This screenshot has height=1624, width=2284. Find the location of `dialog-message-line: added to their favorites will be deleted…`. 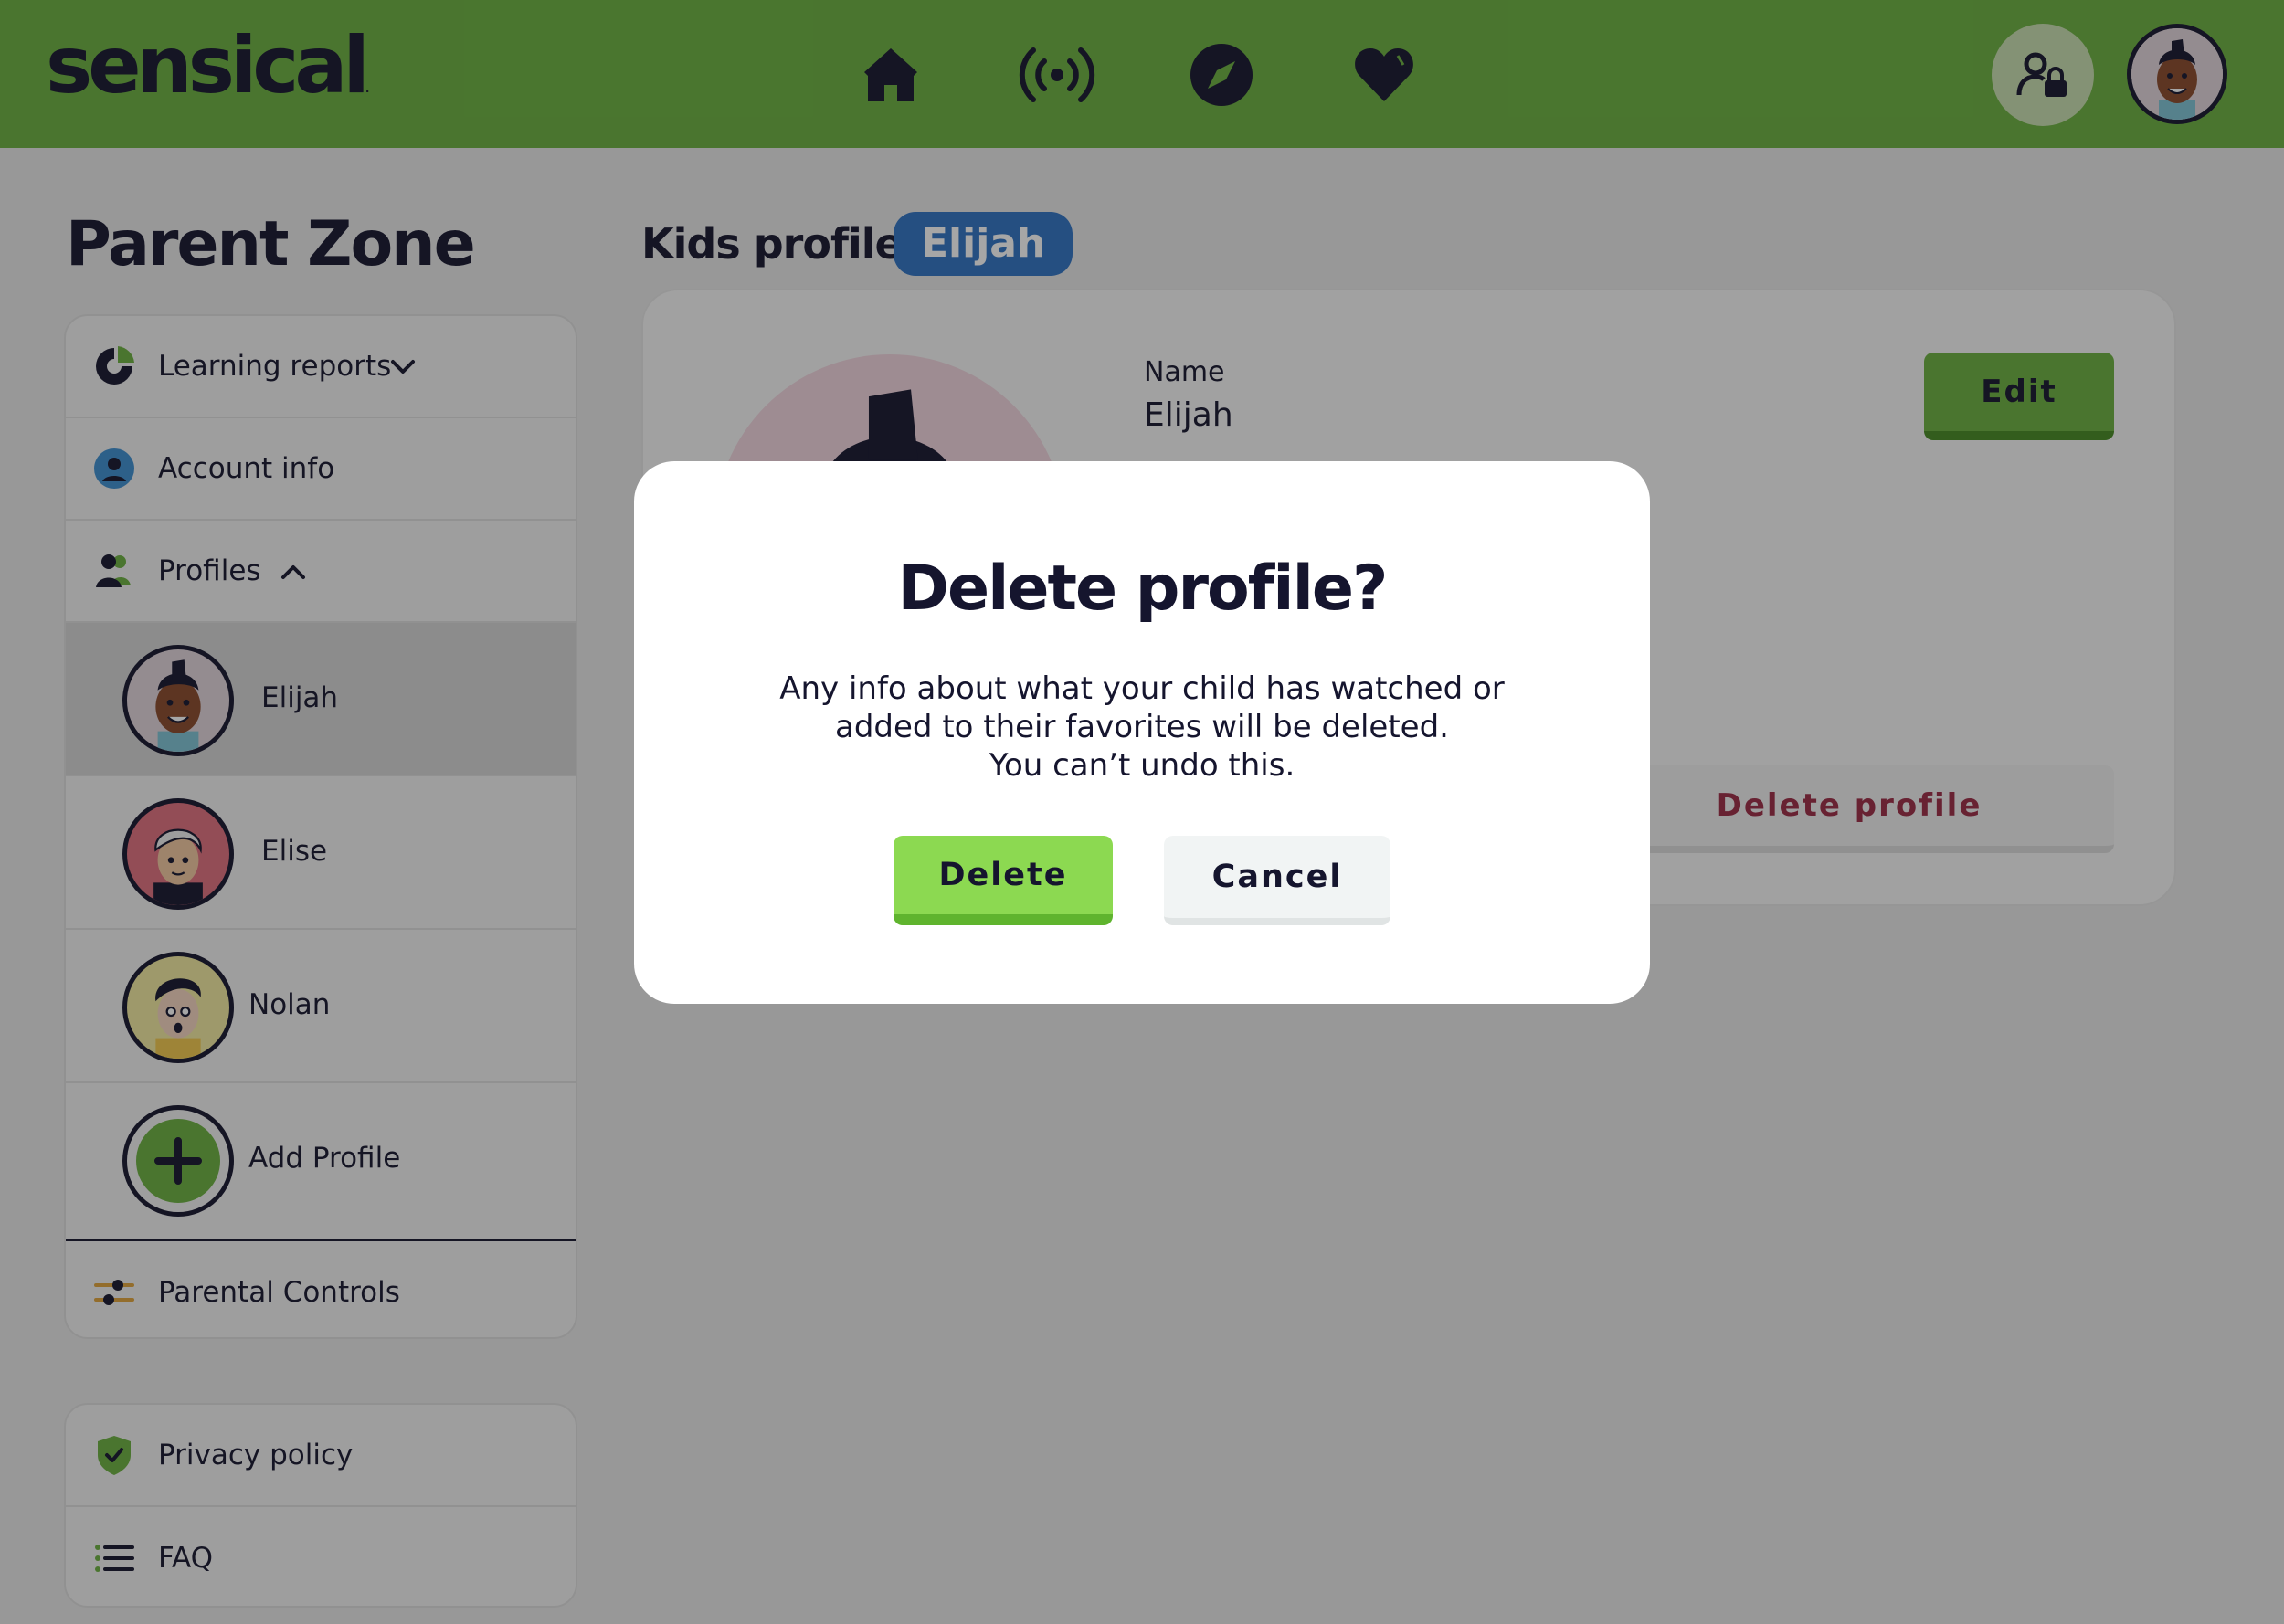

dialog-message-line: added to their favorites will be deleted… is located at coordinates (1142, 727).